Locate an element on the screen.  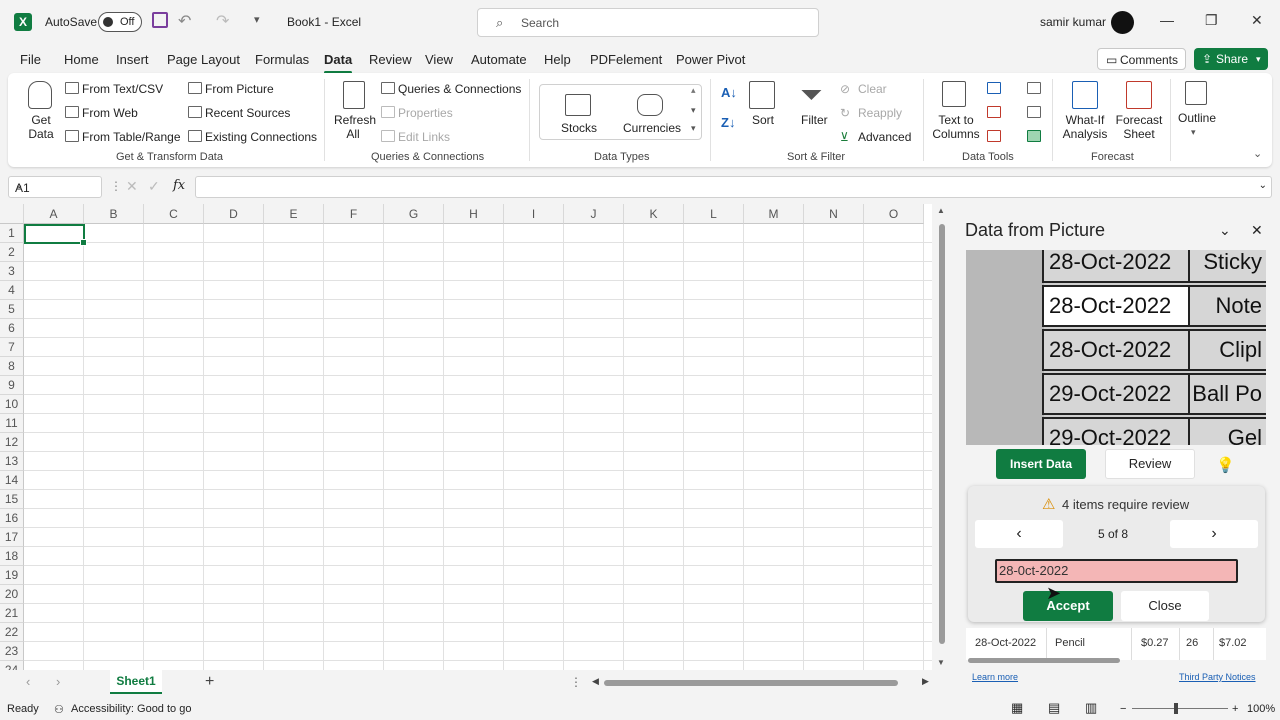
column-header-l: L is located at coordinates (714, 214).